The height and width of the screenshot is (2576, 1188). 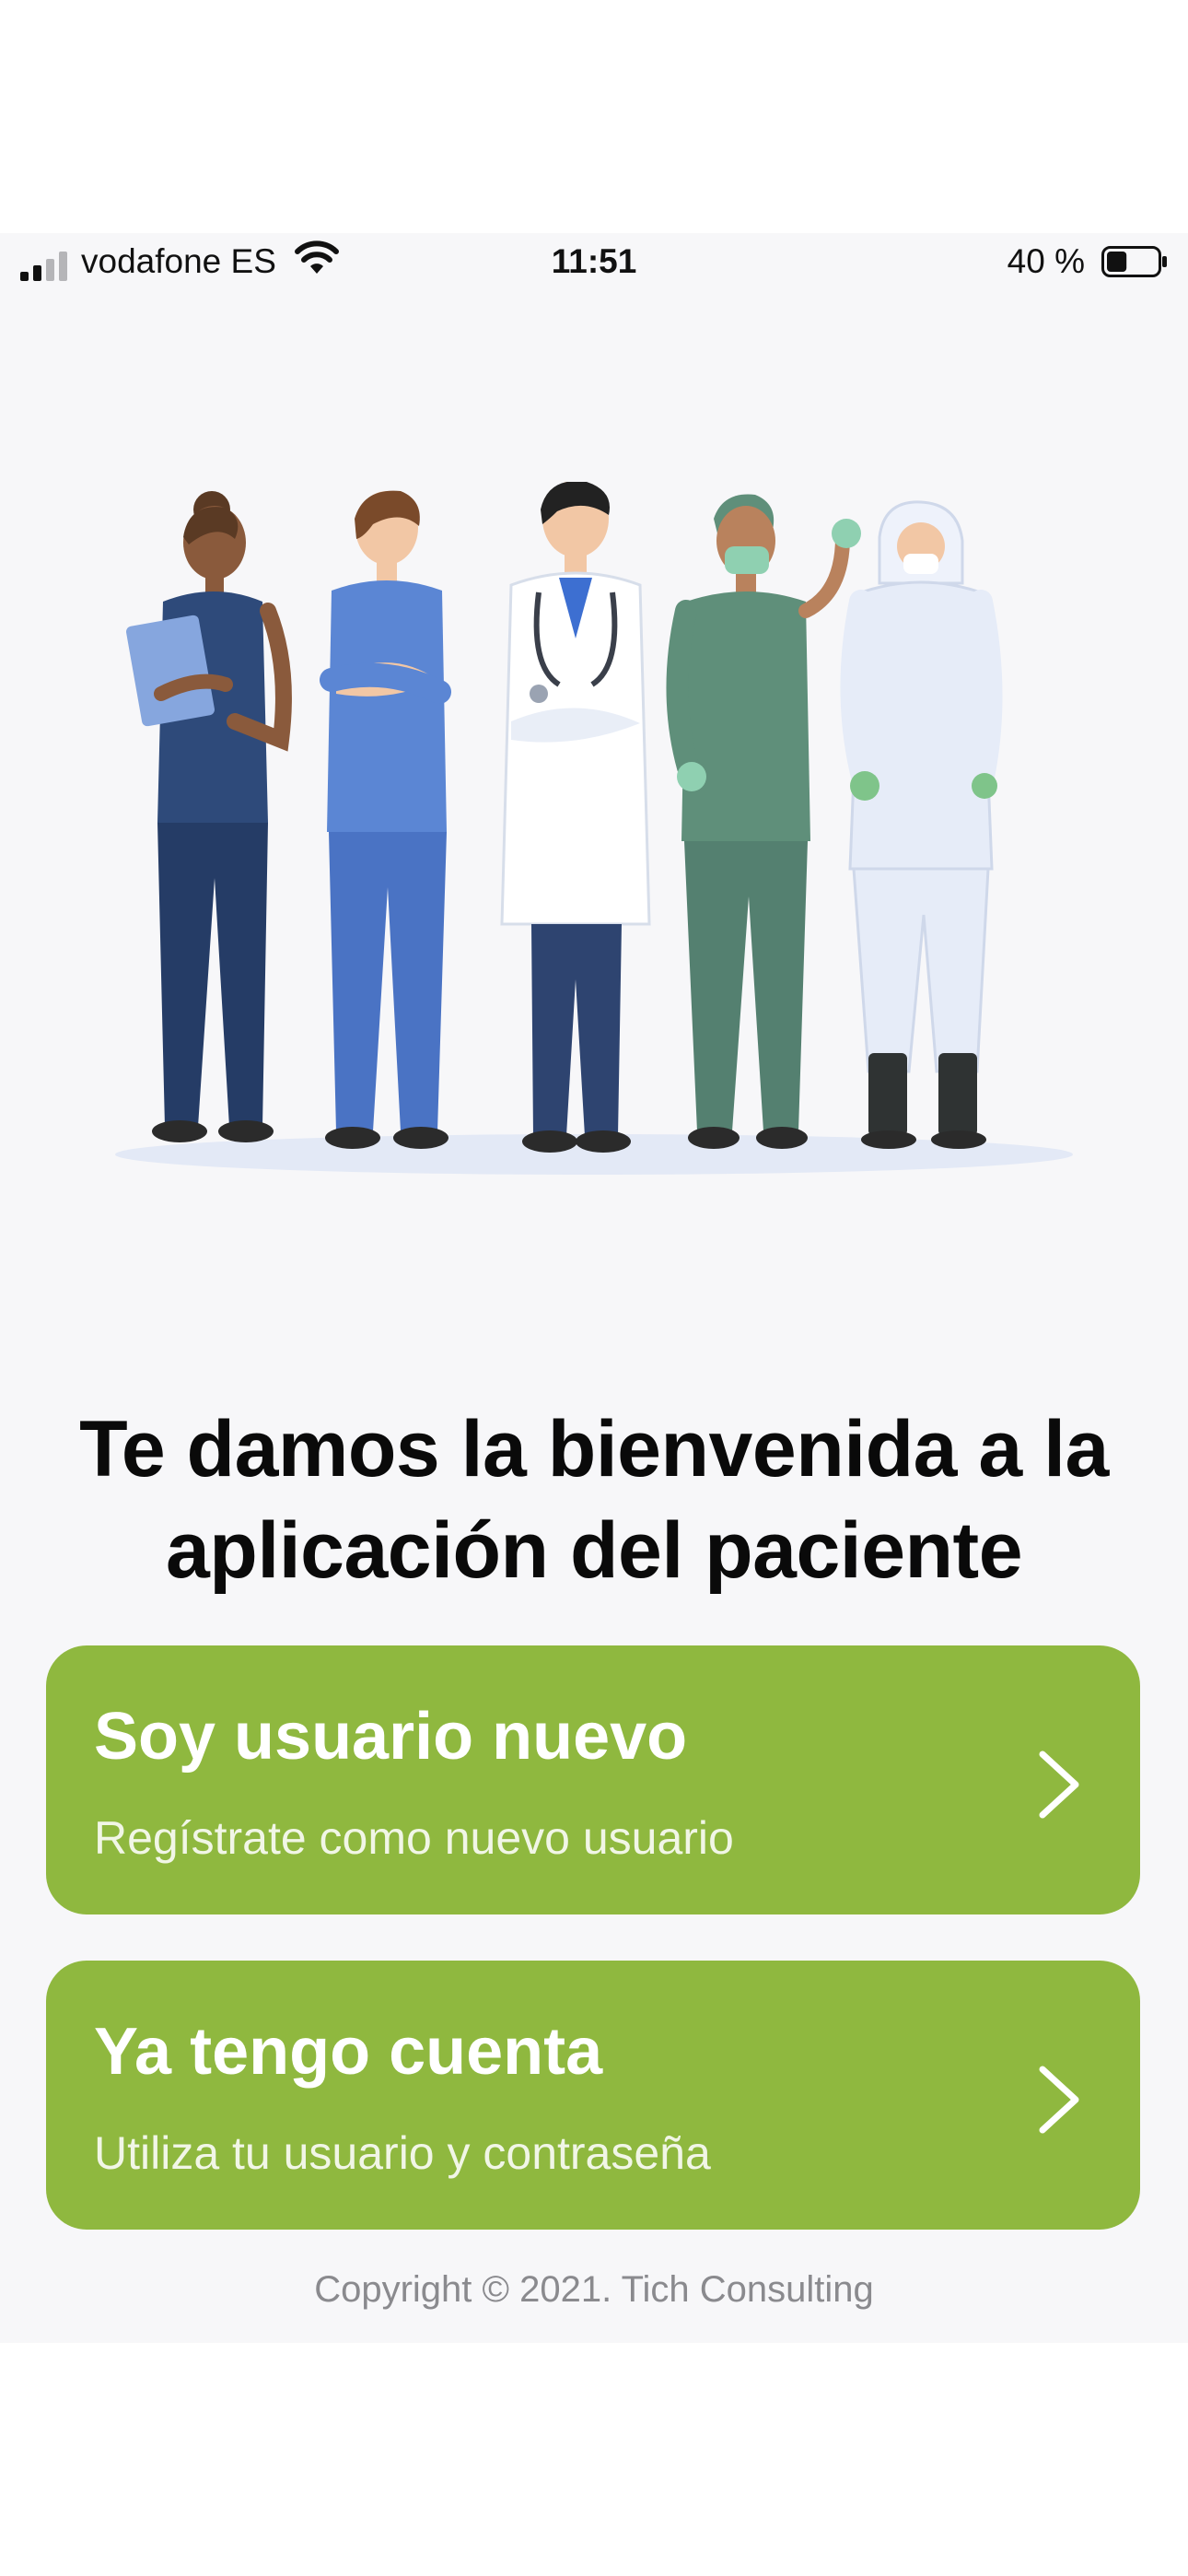 I want to click on male-nurse-figure, so click(x=386, y=819).